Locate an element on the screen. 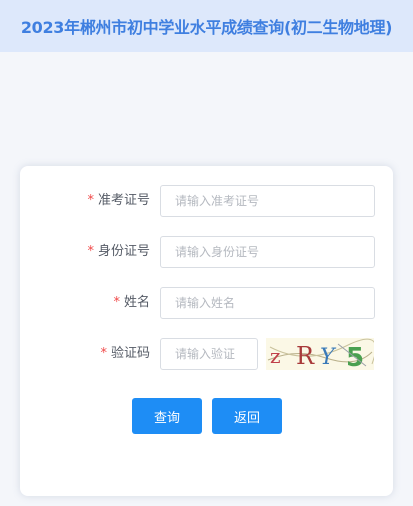 The width and height of the screenshot is (413, 506). id-number-field is located at coordinates (267, 252).